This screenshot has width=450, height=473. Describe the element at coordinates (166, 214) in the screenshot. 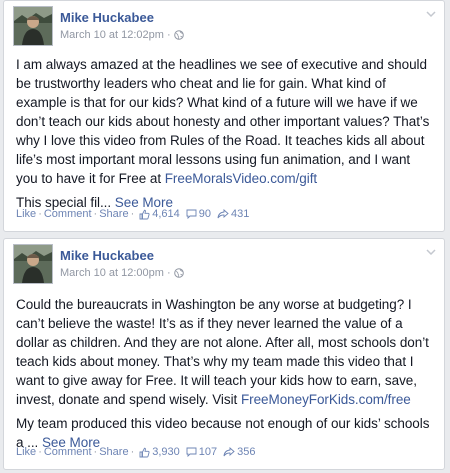

I see `likes-count-value: 4,614` at that location.